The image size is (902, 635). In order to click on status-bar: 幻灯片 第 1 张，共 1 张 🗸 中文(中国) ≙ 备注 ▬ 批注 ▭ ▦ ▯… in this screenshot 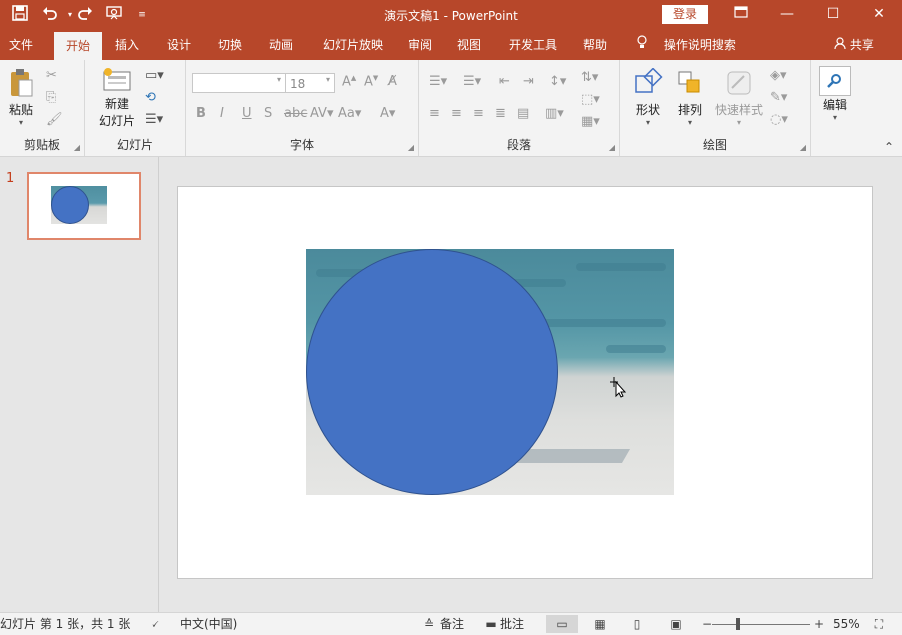, I will do `click(451, 623)`.